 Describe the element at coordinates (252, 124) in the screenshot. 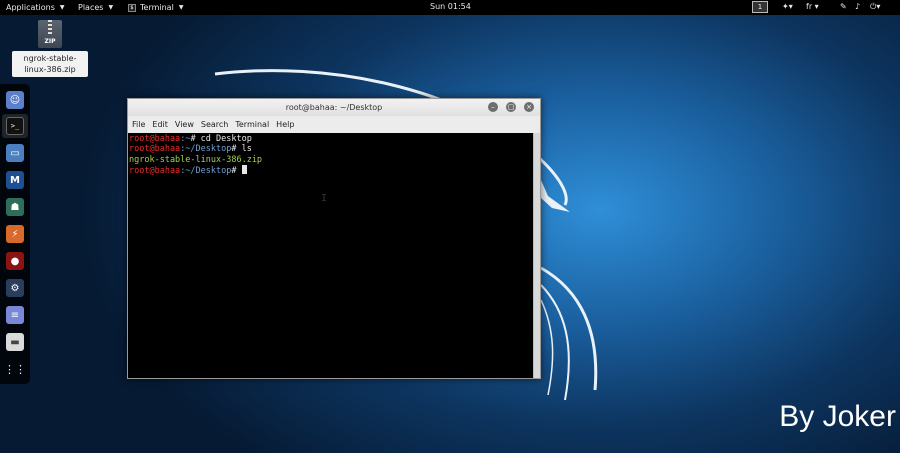

I see `menu-terminal: Terminal` at that location.